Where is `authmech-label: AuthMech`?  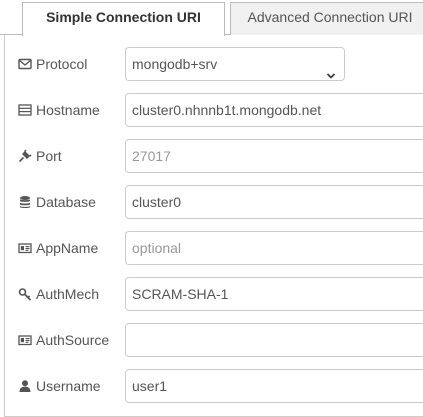
authmech-label: AuthMech is located at coordinates (68, 294).